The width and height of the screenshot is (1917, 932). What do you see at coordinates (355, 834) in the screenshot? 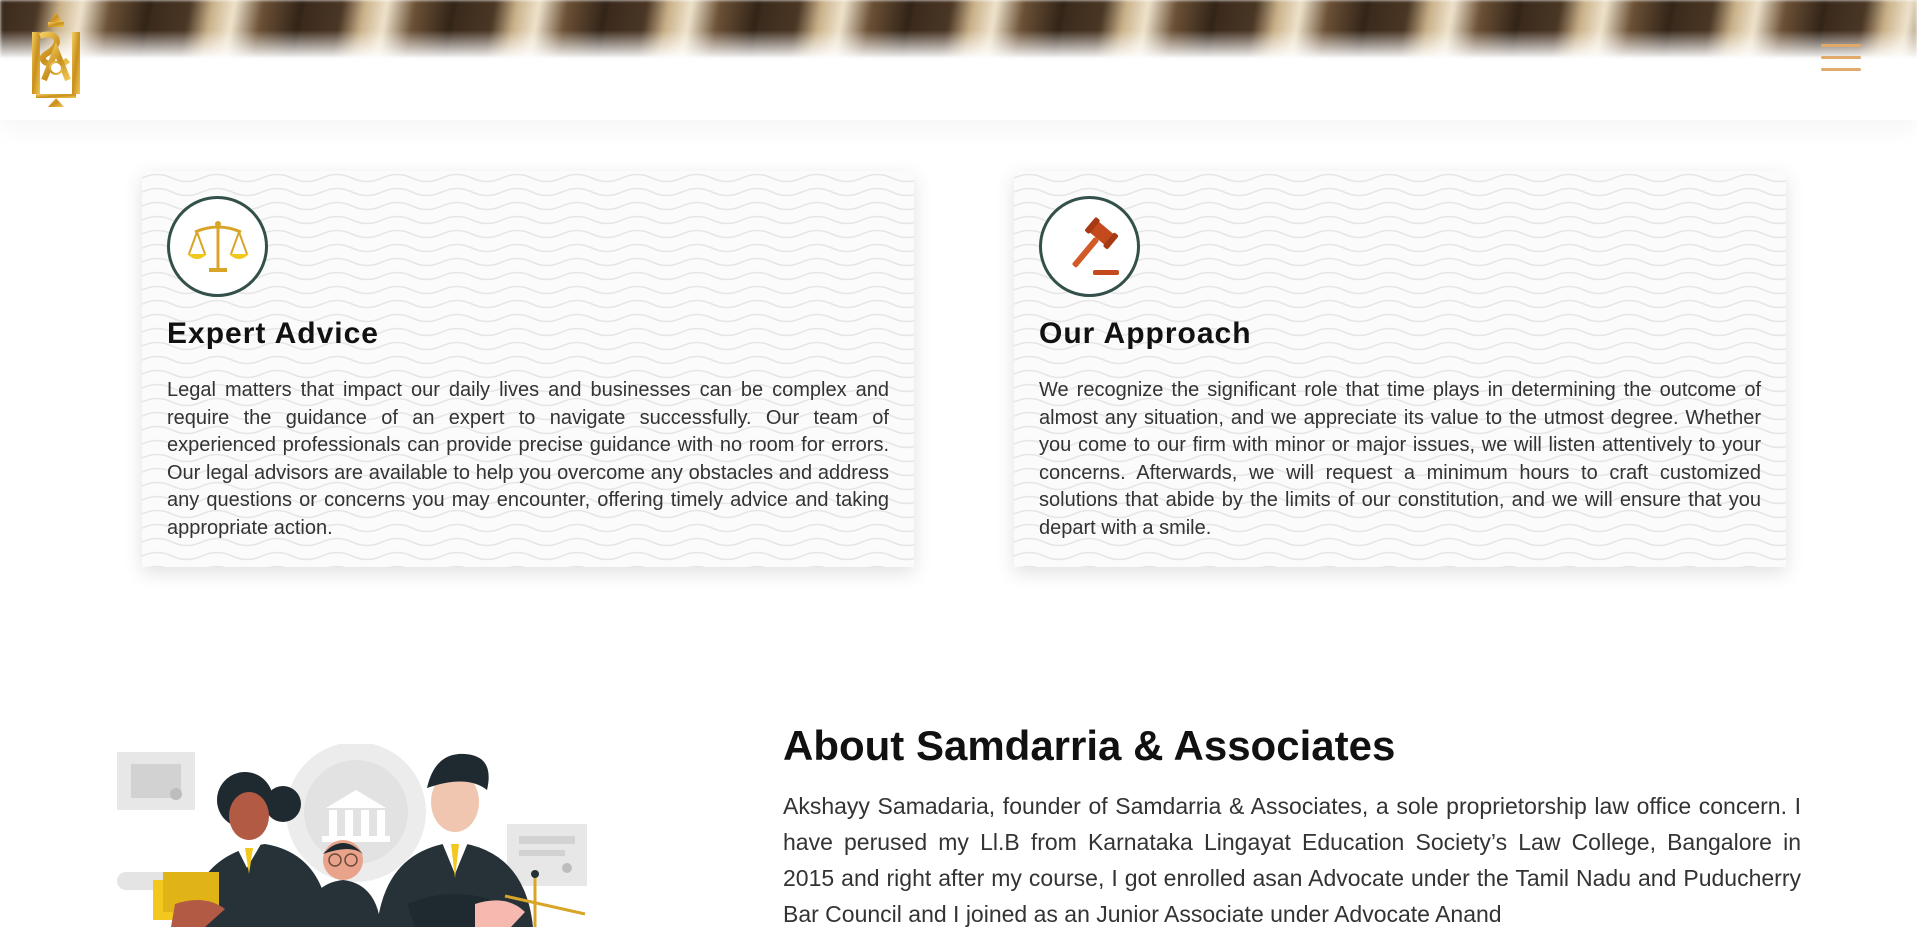
I see `lawyers-team-illustration` at bounding box center [355, 834].